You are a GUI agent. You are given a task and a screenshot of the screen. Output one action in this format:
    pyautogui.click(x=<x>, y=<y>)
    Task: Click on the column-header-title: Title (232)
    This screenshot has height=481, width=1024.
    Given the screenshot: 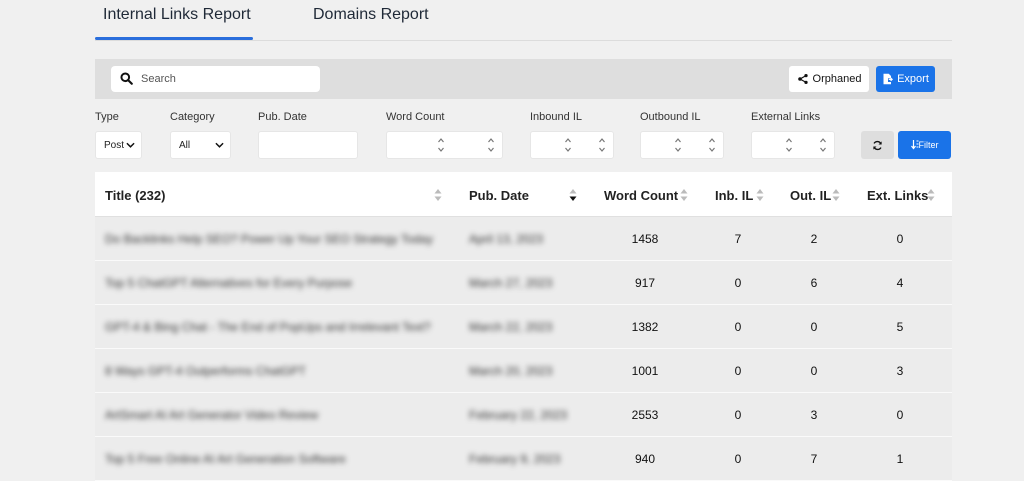 What is the action you would take?
    pyautogui.click(x=135, y=195)
    